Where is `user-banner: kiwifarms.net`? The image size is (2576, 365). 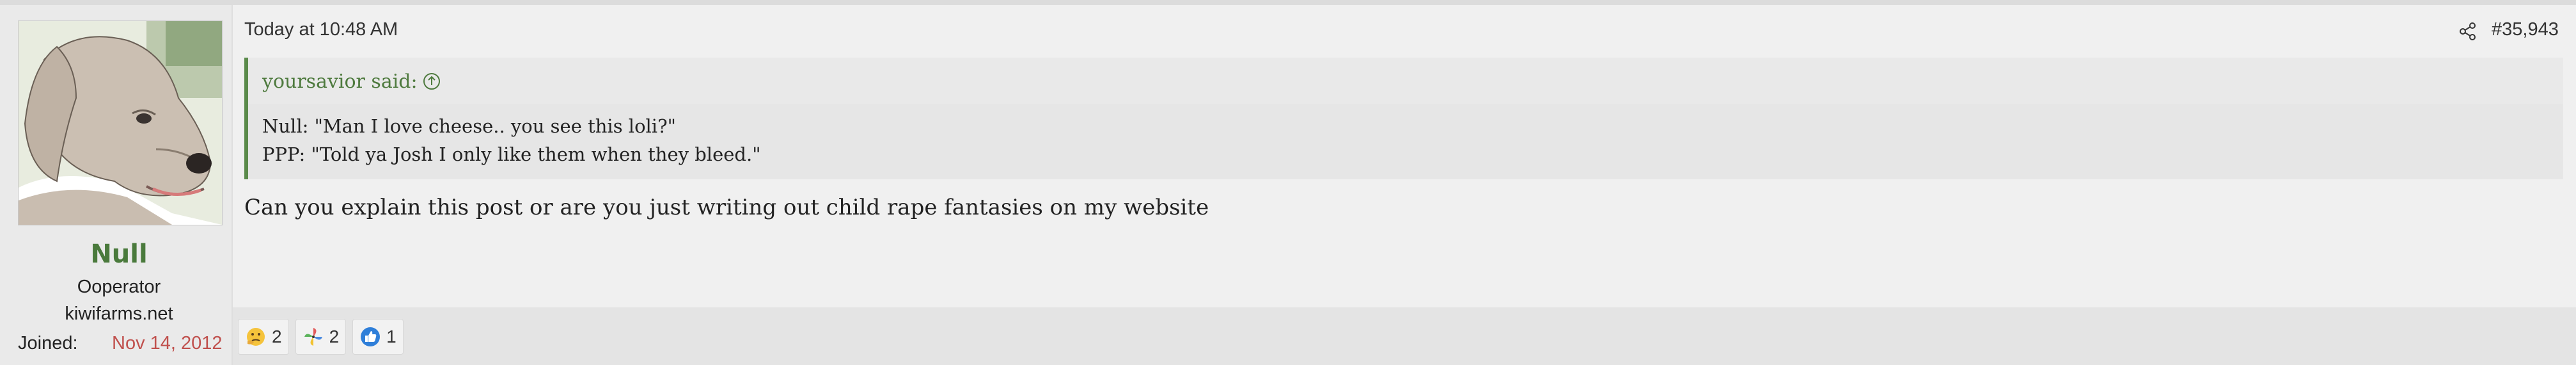
user-banner: kiwifarms.net is located at coordinates (119, 314).